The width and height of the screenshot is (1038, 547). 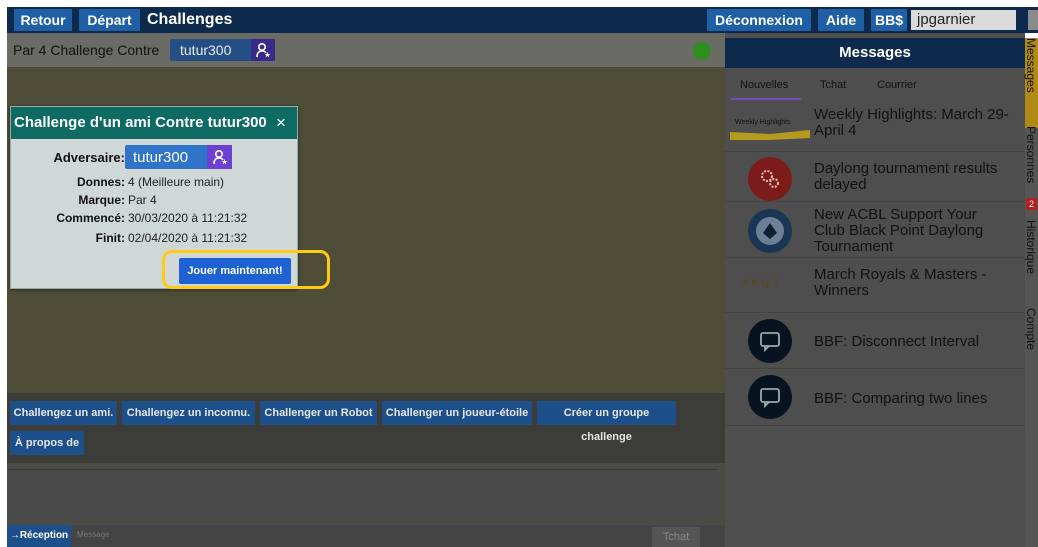 I want to click on messages-tabs: Nouvelles Tchat Courrier, so click(x=875, y=86).